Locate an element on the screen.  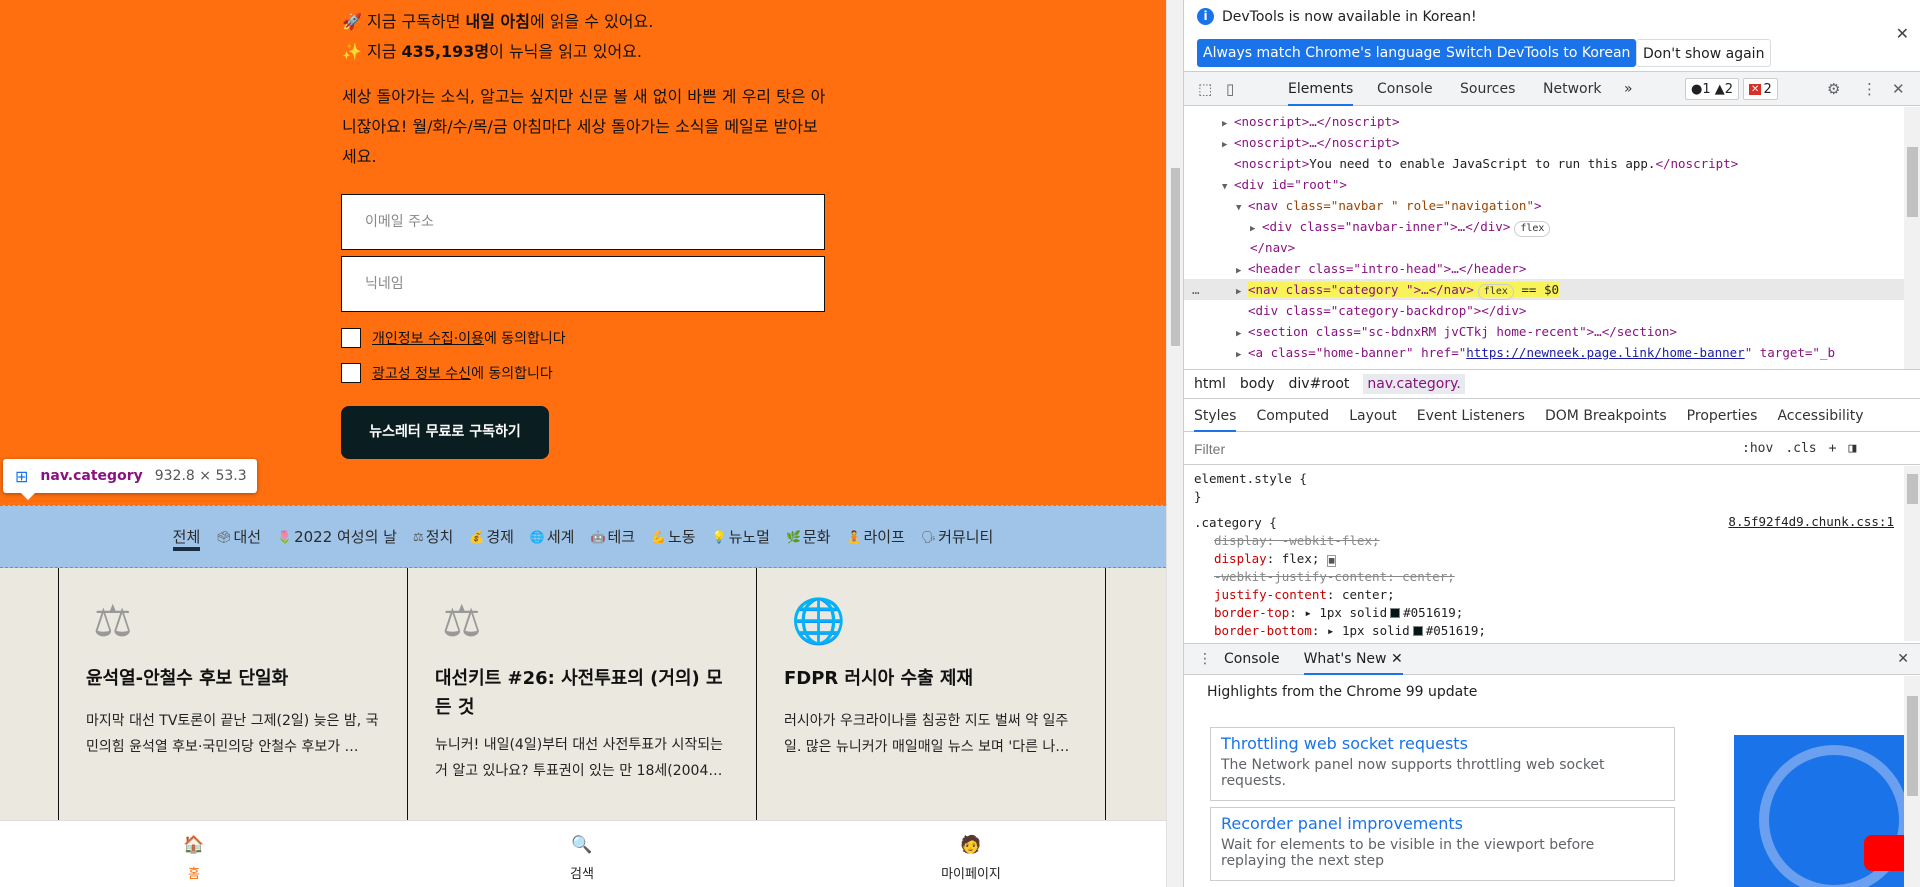
dom-scrollbar is located at coordinates (1912, 238).